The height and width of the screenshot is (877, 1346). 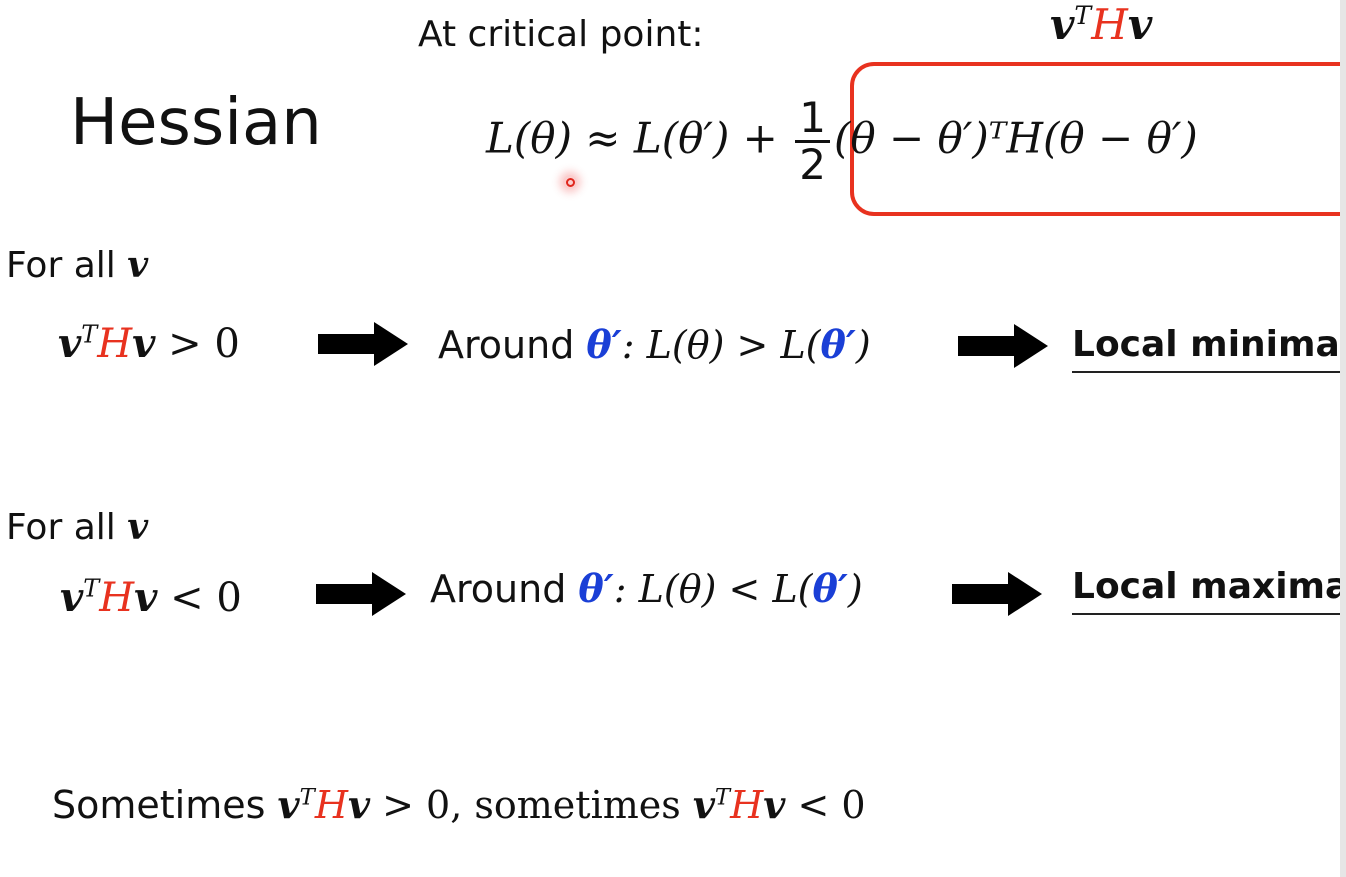 I want to click on forall-label-2: For all v, so click(x=77, y=527).